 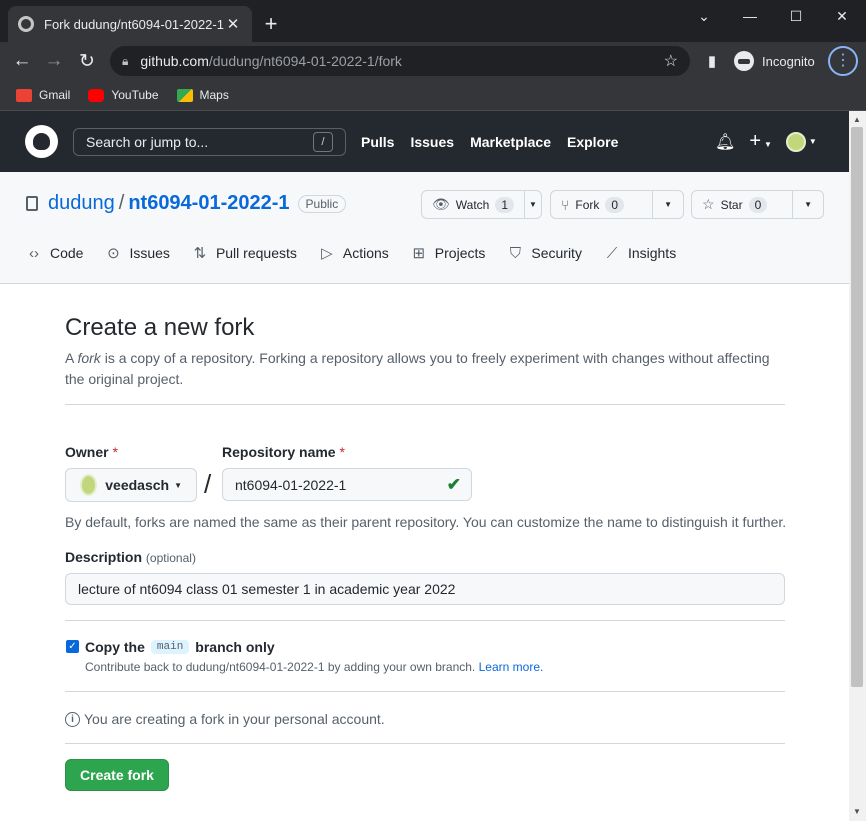 What do you see at coordinates (125, 60) in the screenshot?
I see `lock-icon: 🔒︎` at bounding box center [125, 60].